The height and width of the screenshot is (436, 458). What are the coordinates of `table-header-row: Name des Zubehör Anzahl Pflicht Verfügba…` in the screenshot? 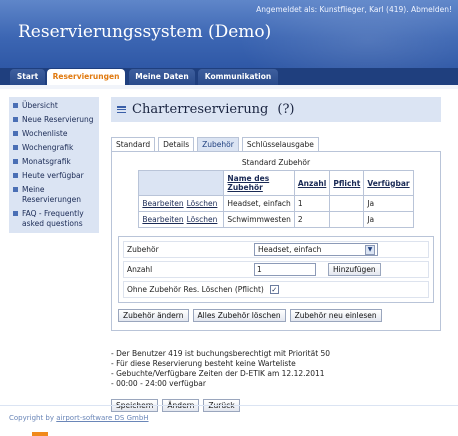 It's located at (276, 183).